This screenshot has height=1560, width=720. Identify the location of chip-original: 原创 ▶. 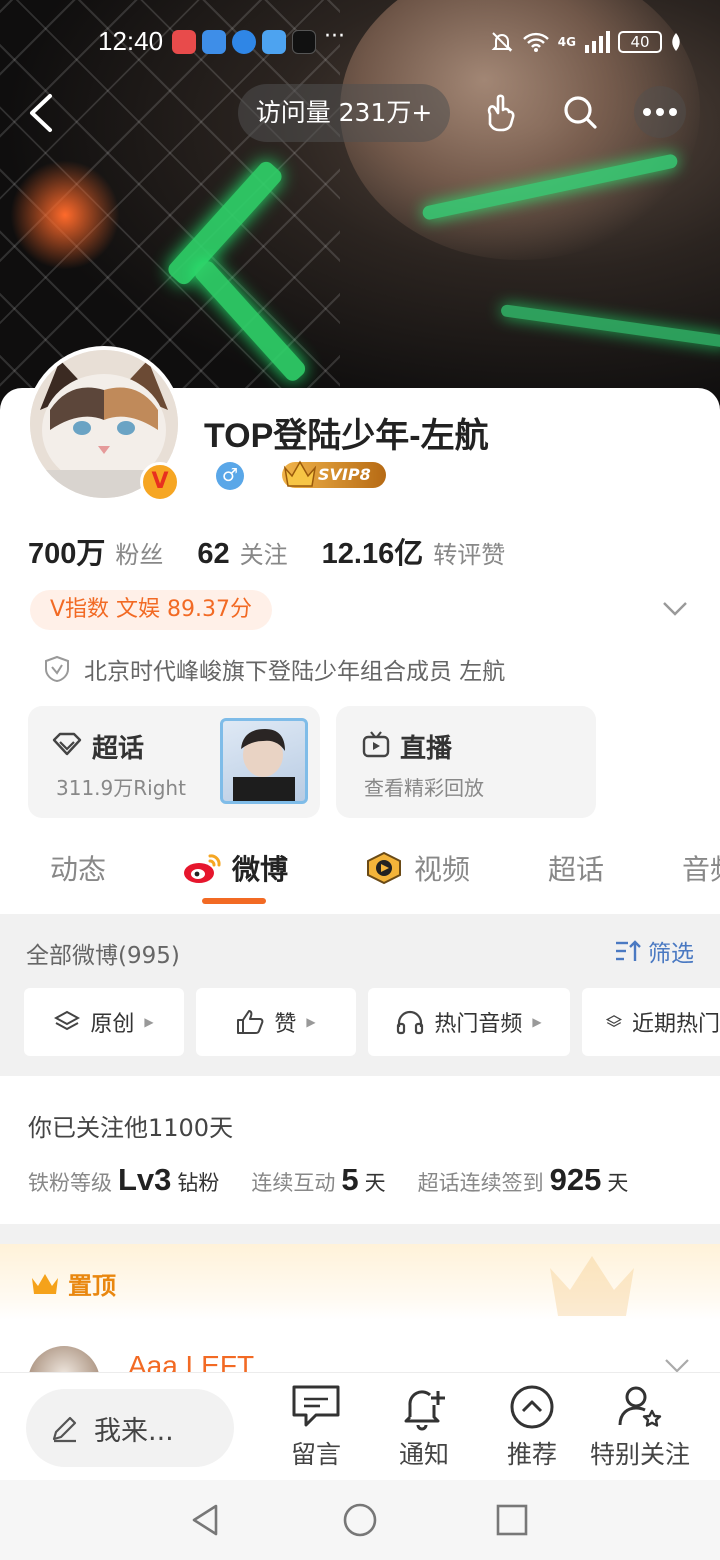
(104, 1022).